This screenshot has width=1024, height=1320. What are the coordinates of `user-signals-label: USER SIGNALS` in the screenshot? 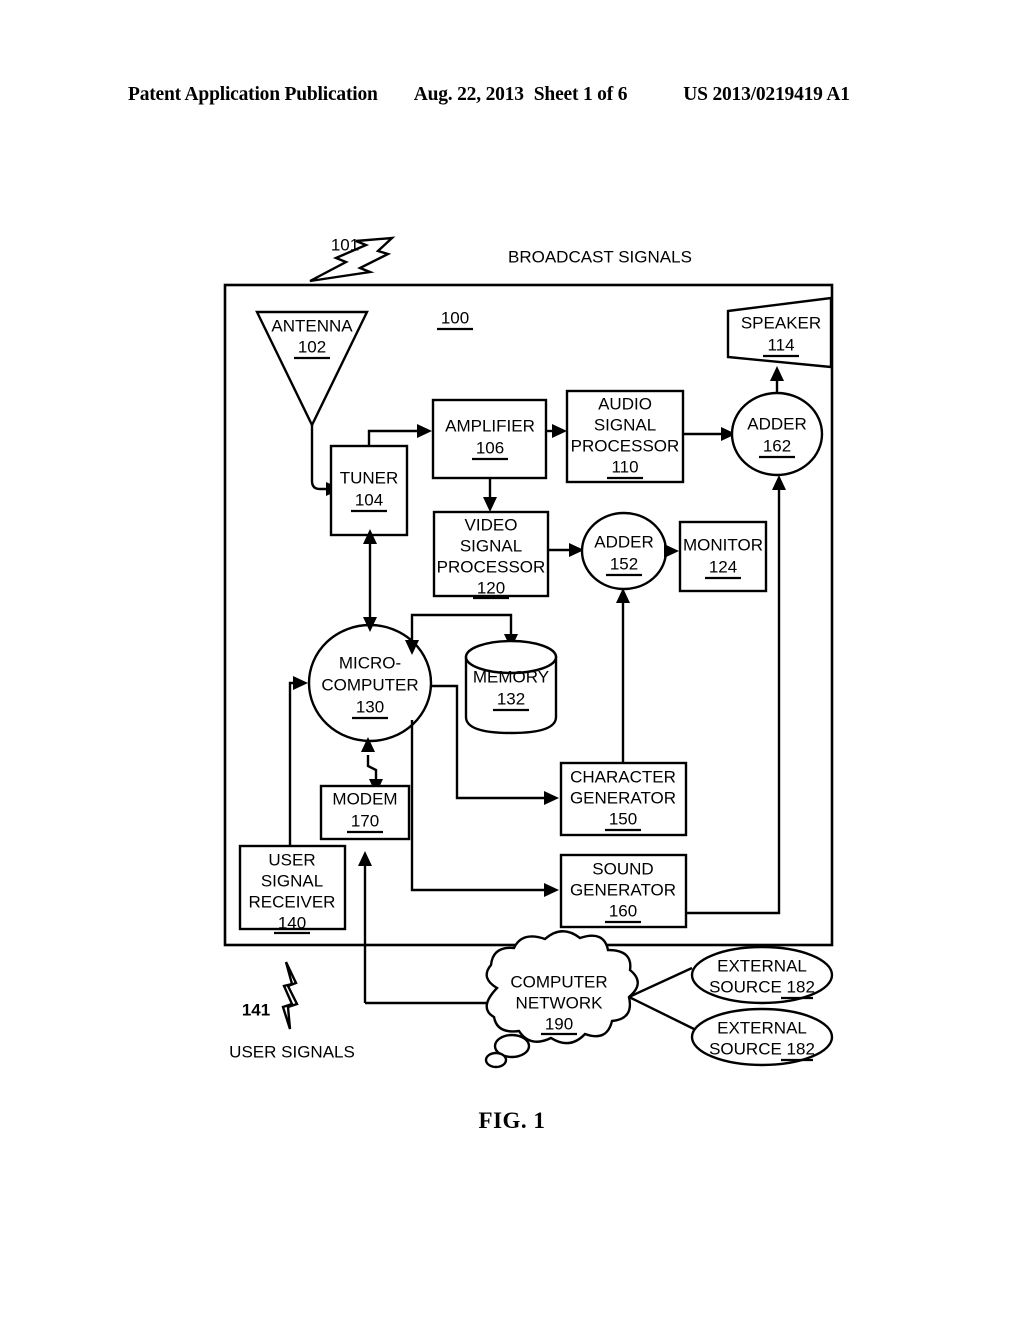 It's located at (292, 1051).